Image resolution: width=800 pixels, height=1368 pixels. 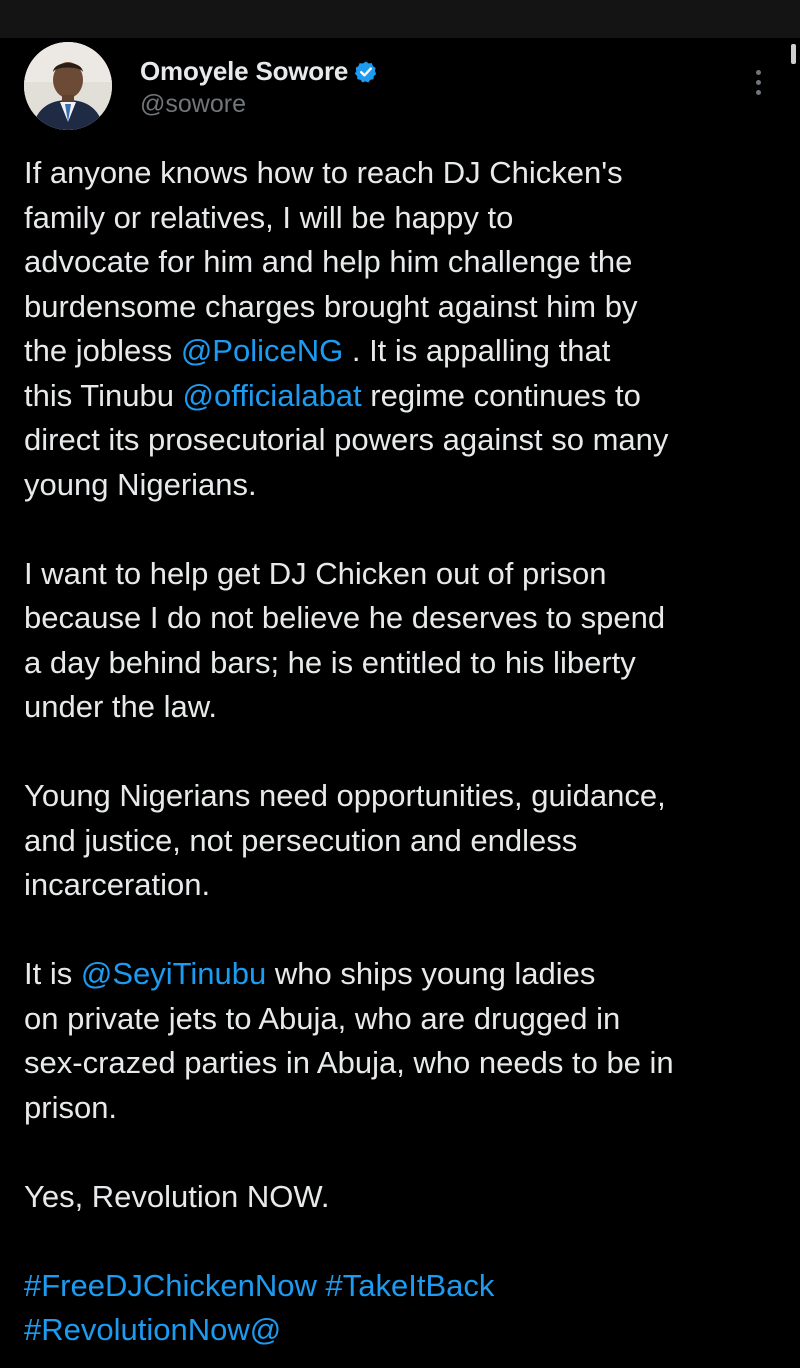 I want to click on hashtag-link-revolutionnow: #RevolutionNow, so click(x=137, y=1329).